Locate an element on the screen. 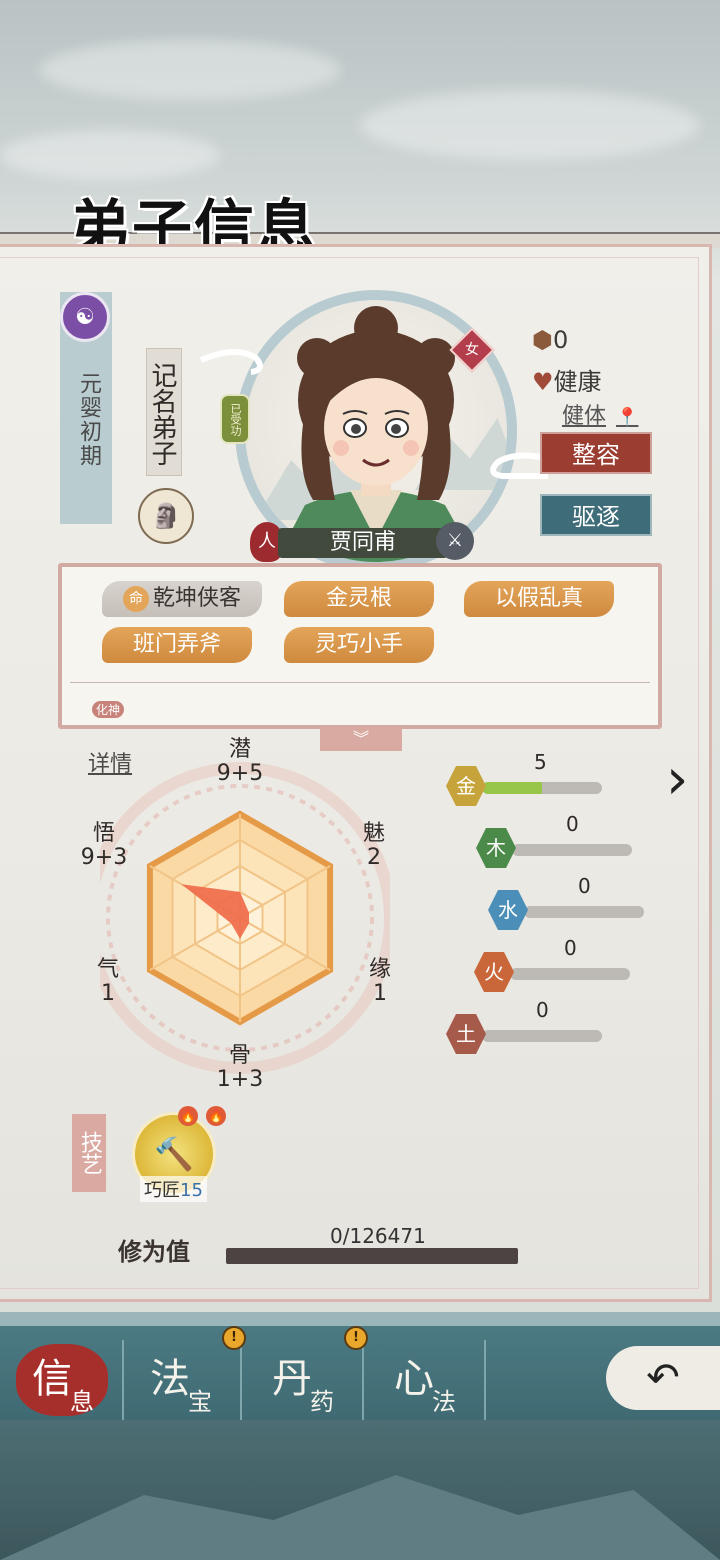  tab-mind-method: 心法 is located at coordinates (427, 1380).